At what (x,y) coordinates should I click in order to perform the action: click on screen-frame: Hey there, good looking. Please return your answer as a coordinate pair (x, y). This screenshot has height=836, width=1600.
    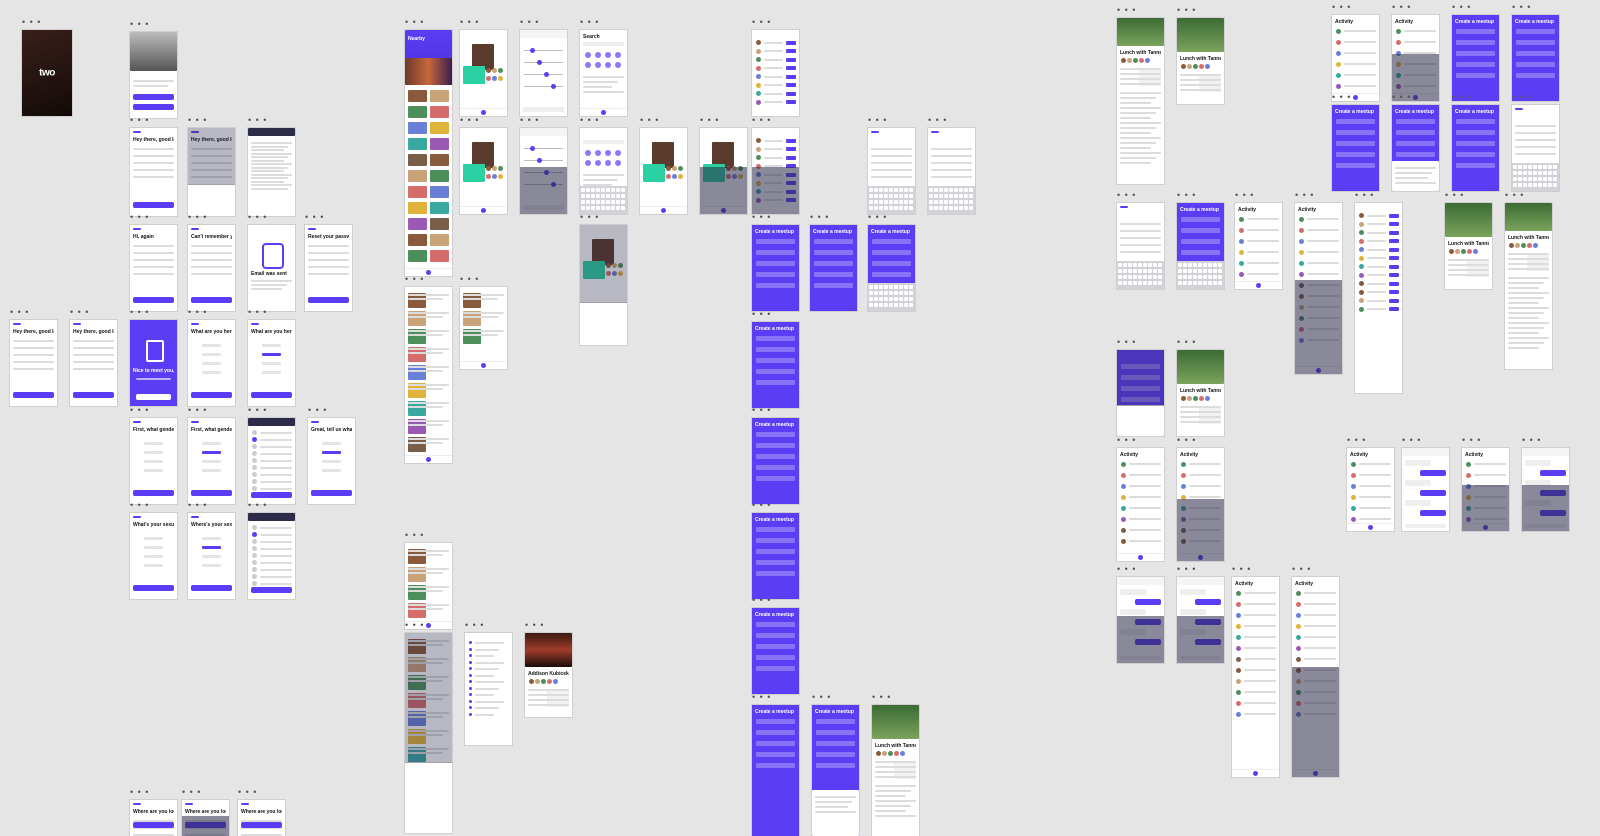
    Looking at the image, I should click on (93, 363).